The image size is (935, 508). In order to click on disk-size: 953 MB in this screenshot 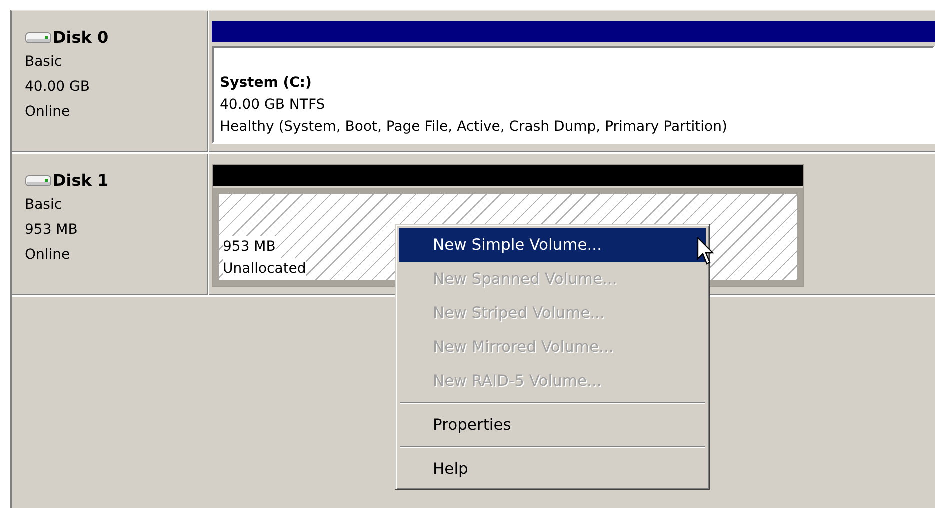, I will do `click(52, 230)`.